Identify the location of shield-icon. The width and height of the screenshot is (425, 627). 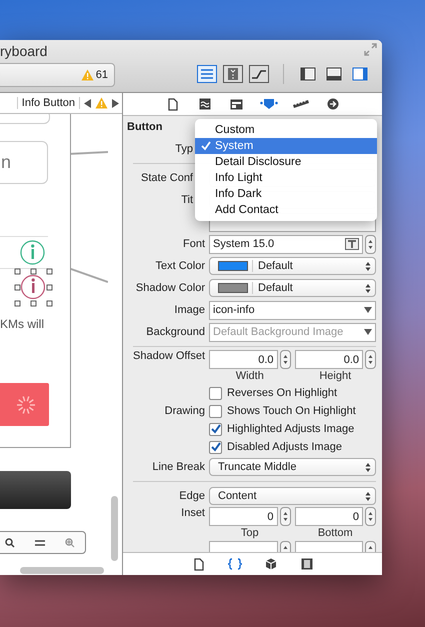
(269, 104).